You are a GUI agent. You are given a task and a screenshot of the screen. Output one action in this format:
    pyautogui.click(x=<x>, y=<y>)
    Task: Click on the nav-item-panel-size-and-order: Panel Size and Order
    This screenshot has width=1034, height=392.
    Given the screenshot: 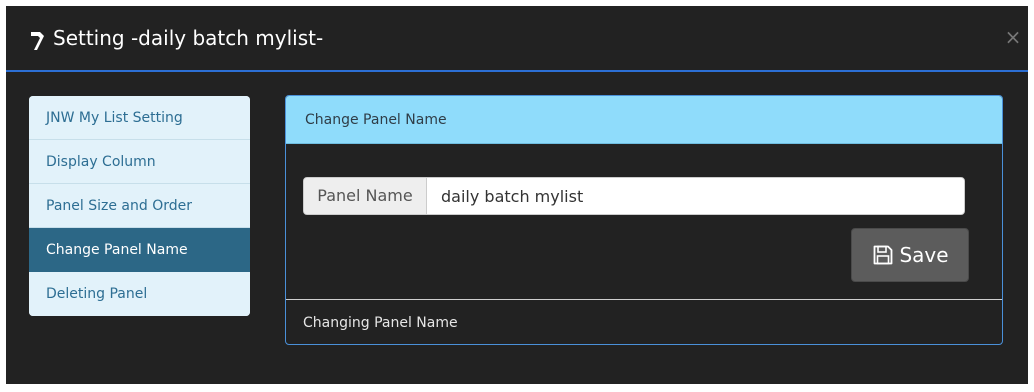 What is the action you would take?
    pyautogui.click(x=139, y=206)
    